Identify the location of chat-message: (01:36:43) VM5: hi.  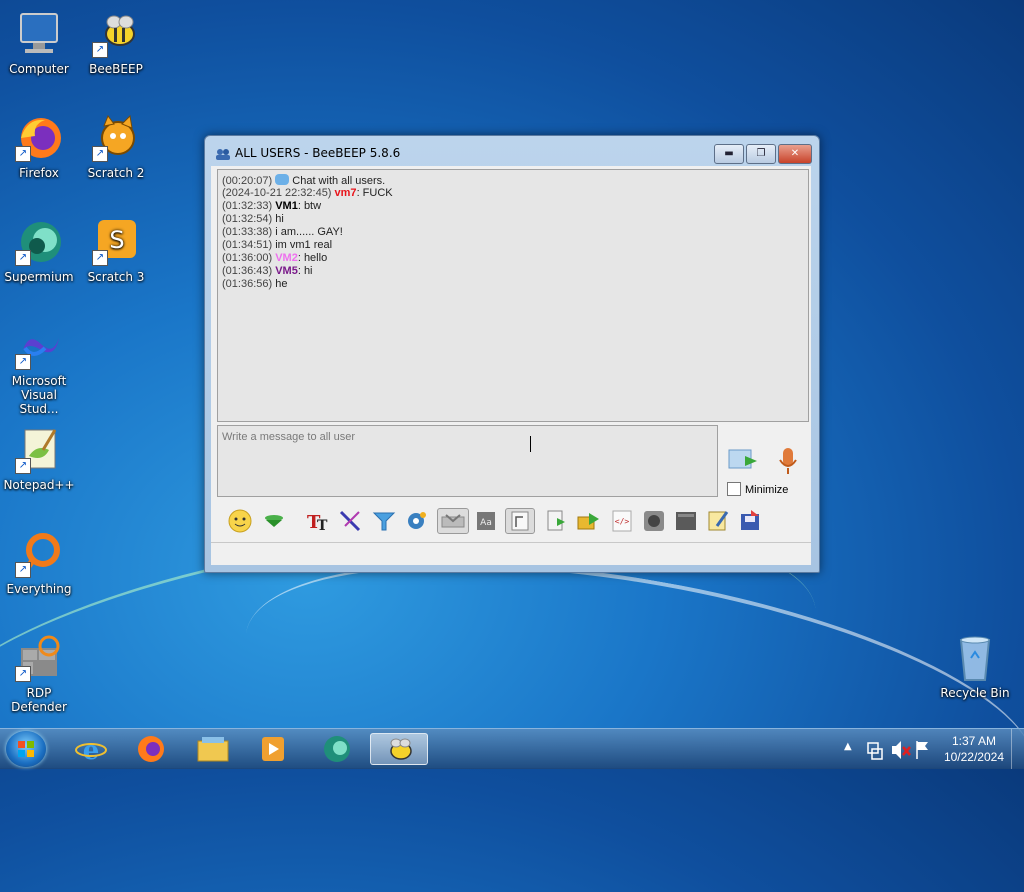
(267, 271).